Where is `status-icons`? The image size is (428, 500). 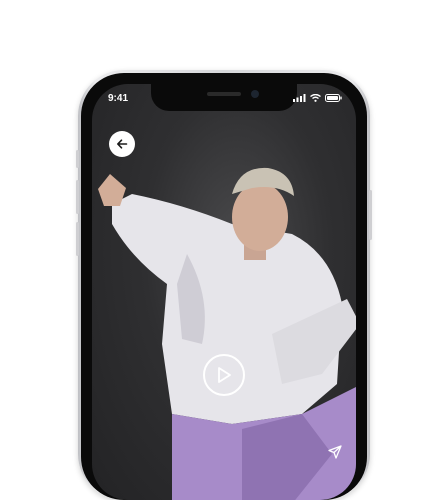 status-icons is located at coordinates (317, 98).